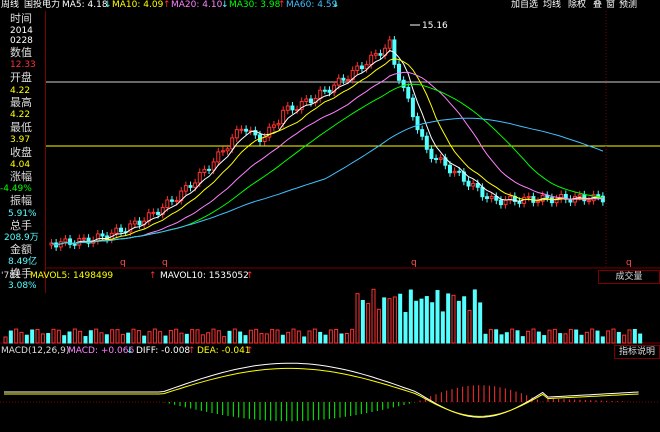 The width and height of the screenshot is (660, 432). Describe the element at coordinates (552, 5) in the screenshot. I see `ma-button: 均线` at that location.